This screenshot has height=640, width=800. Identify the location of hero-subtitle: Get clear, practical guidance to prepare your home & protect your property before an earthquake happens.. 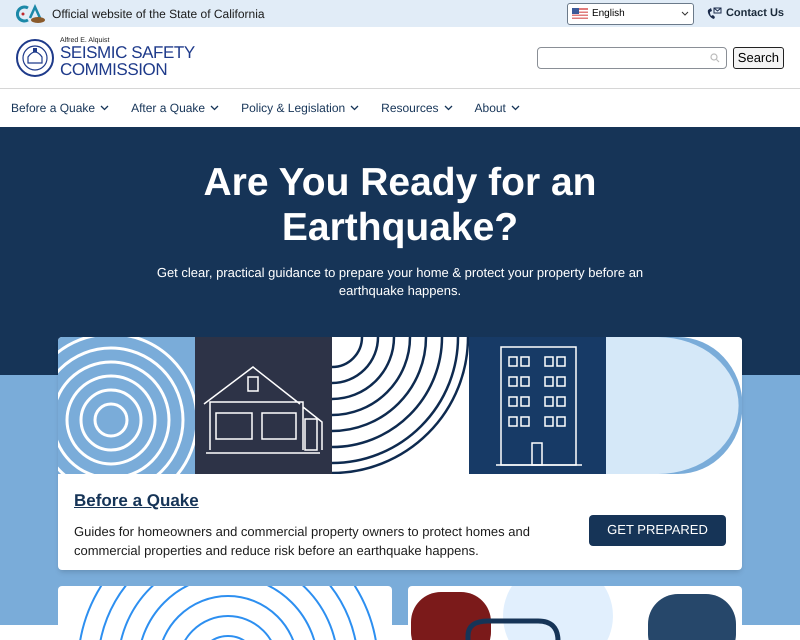
(400, 282).